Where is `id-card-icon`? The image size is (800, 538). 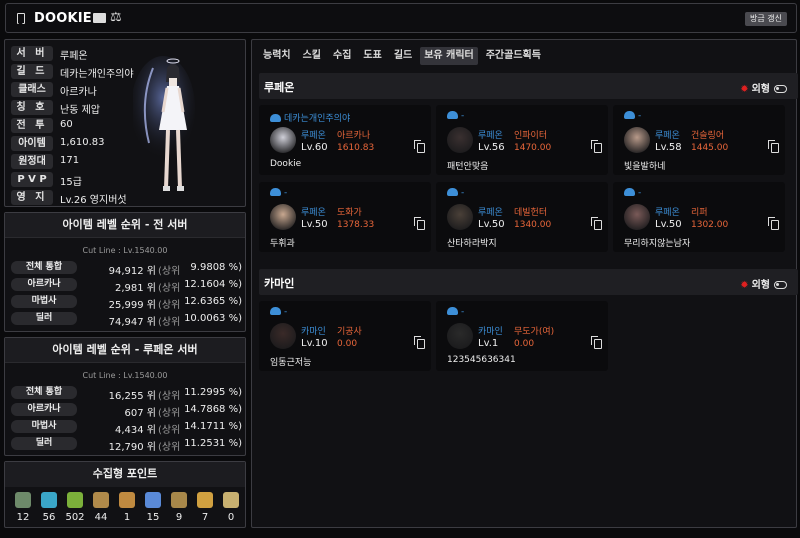 id-card-icon is located at coordinates (99, 18).